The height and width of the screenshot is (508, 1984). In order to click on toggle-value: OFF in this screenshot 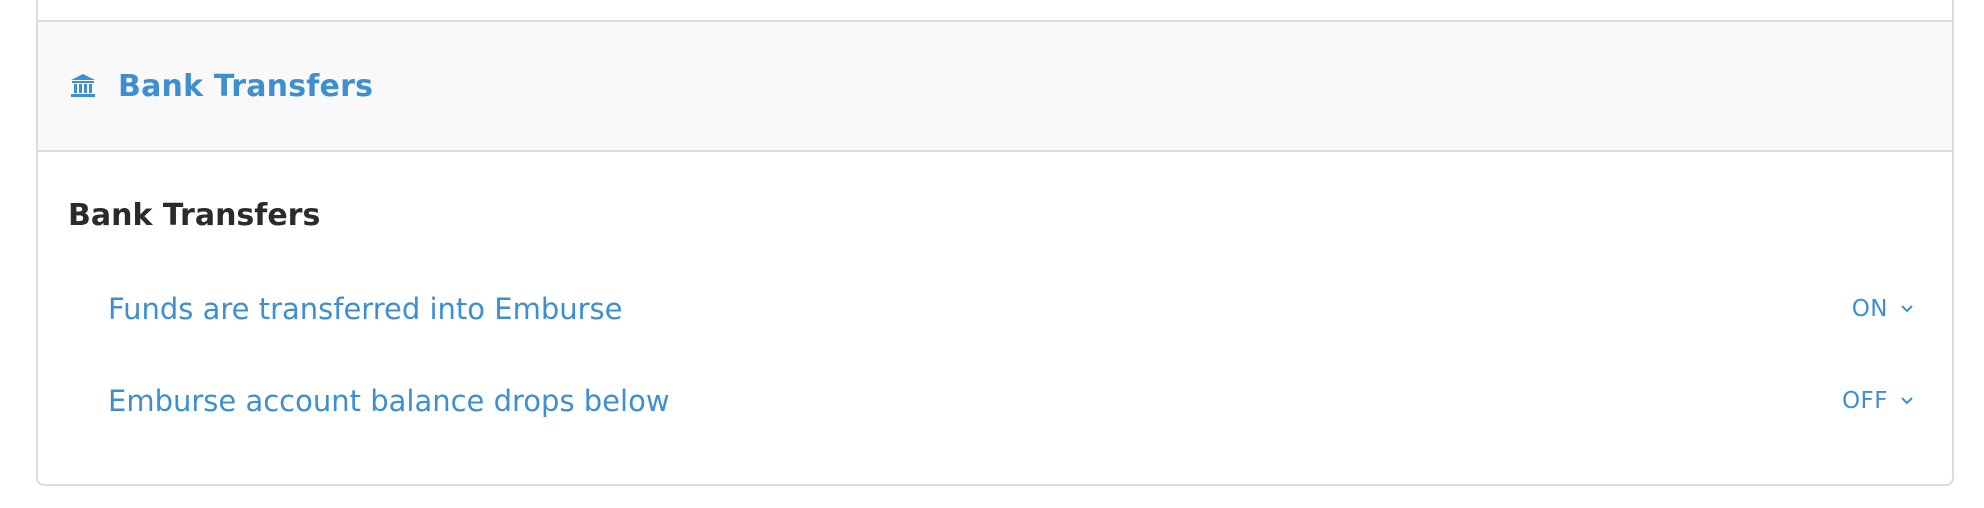, I will do `click(1864, 401)`.